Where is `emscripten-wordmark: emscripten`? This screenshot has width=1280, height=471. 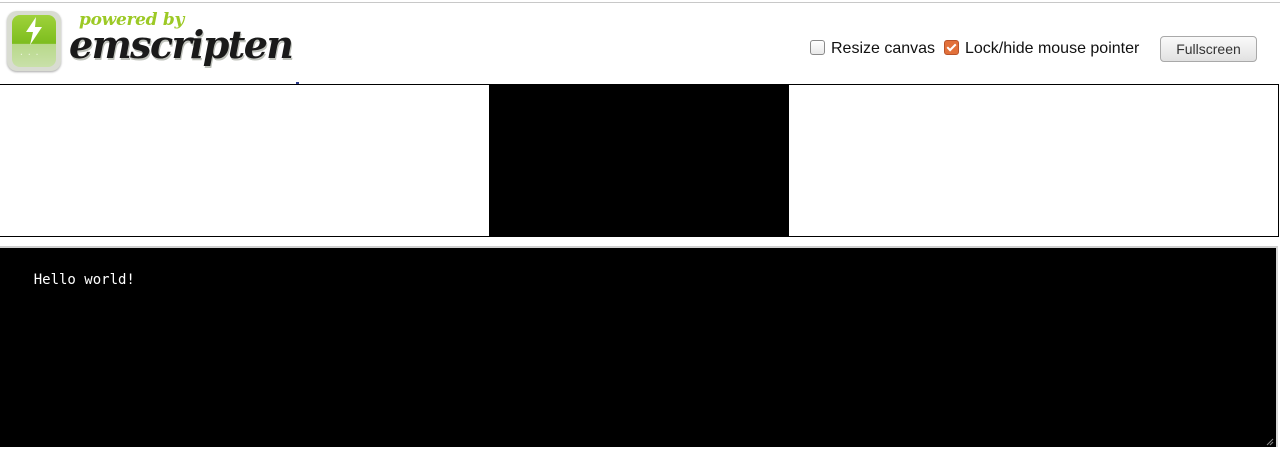 emscripten-wordmark: emscripten is located at coordinates (181, 44).